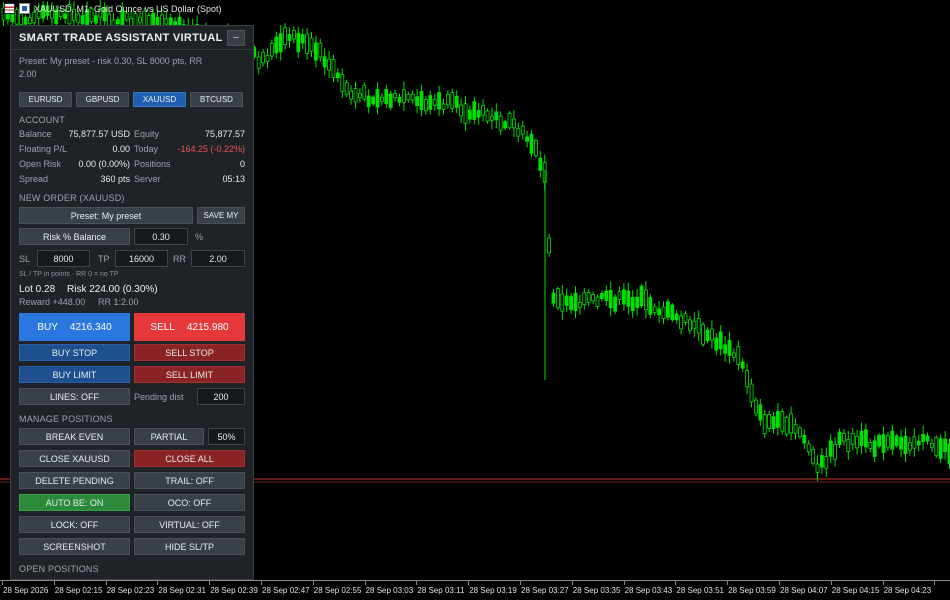  What do you see at coordinates (106, 215) in the screenshot?
I see `preset-button: Preset: My preset` at bounding box center [106, 215].